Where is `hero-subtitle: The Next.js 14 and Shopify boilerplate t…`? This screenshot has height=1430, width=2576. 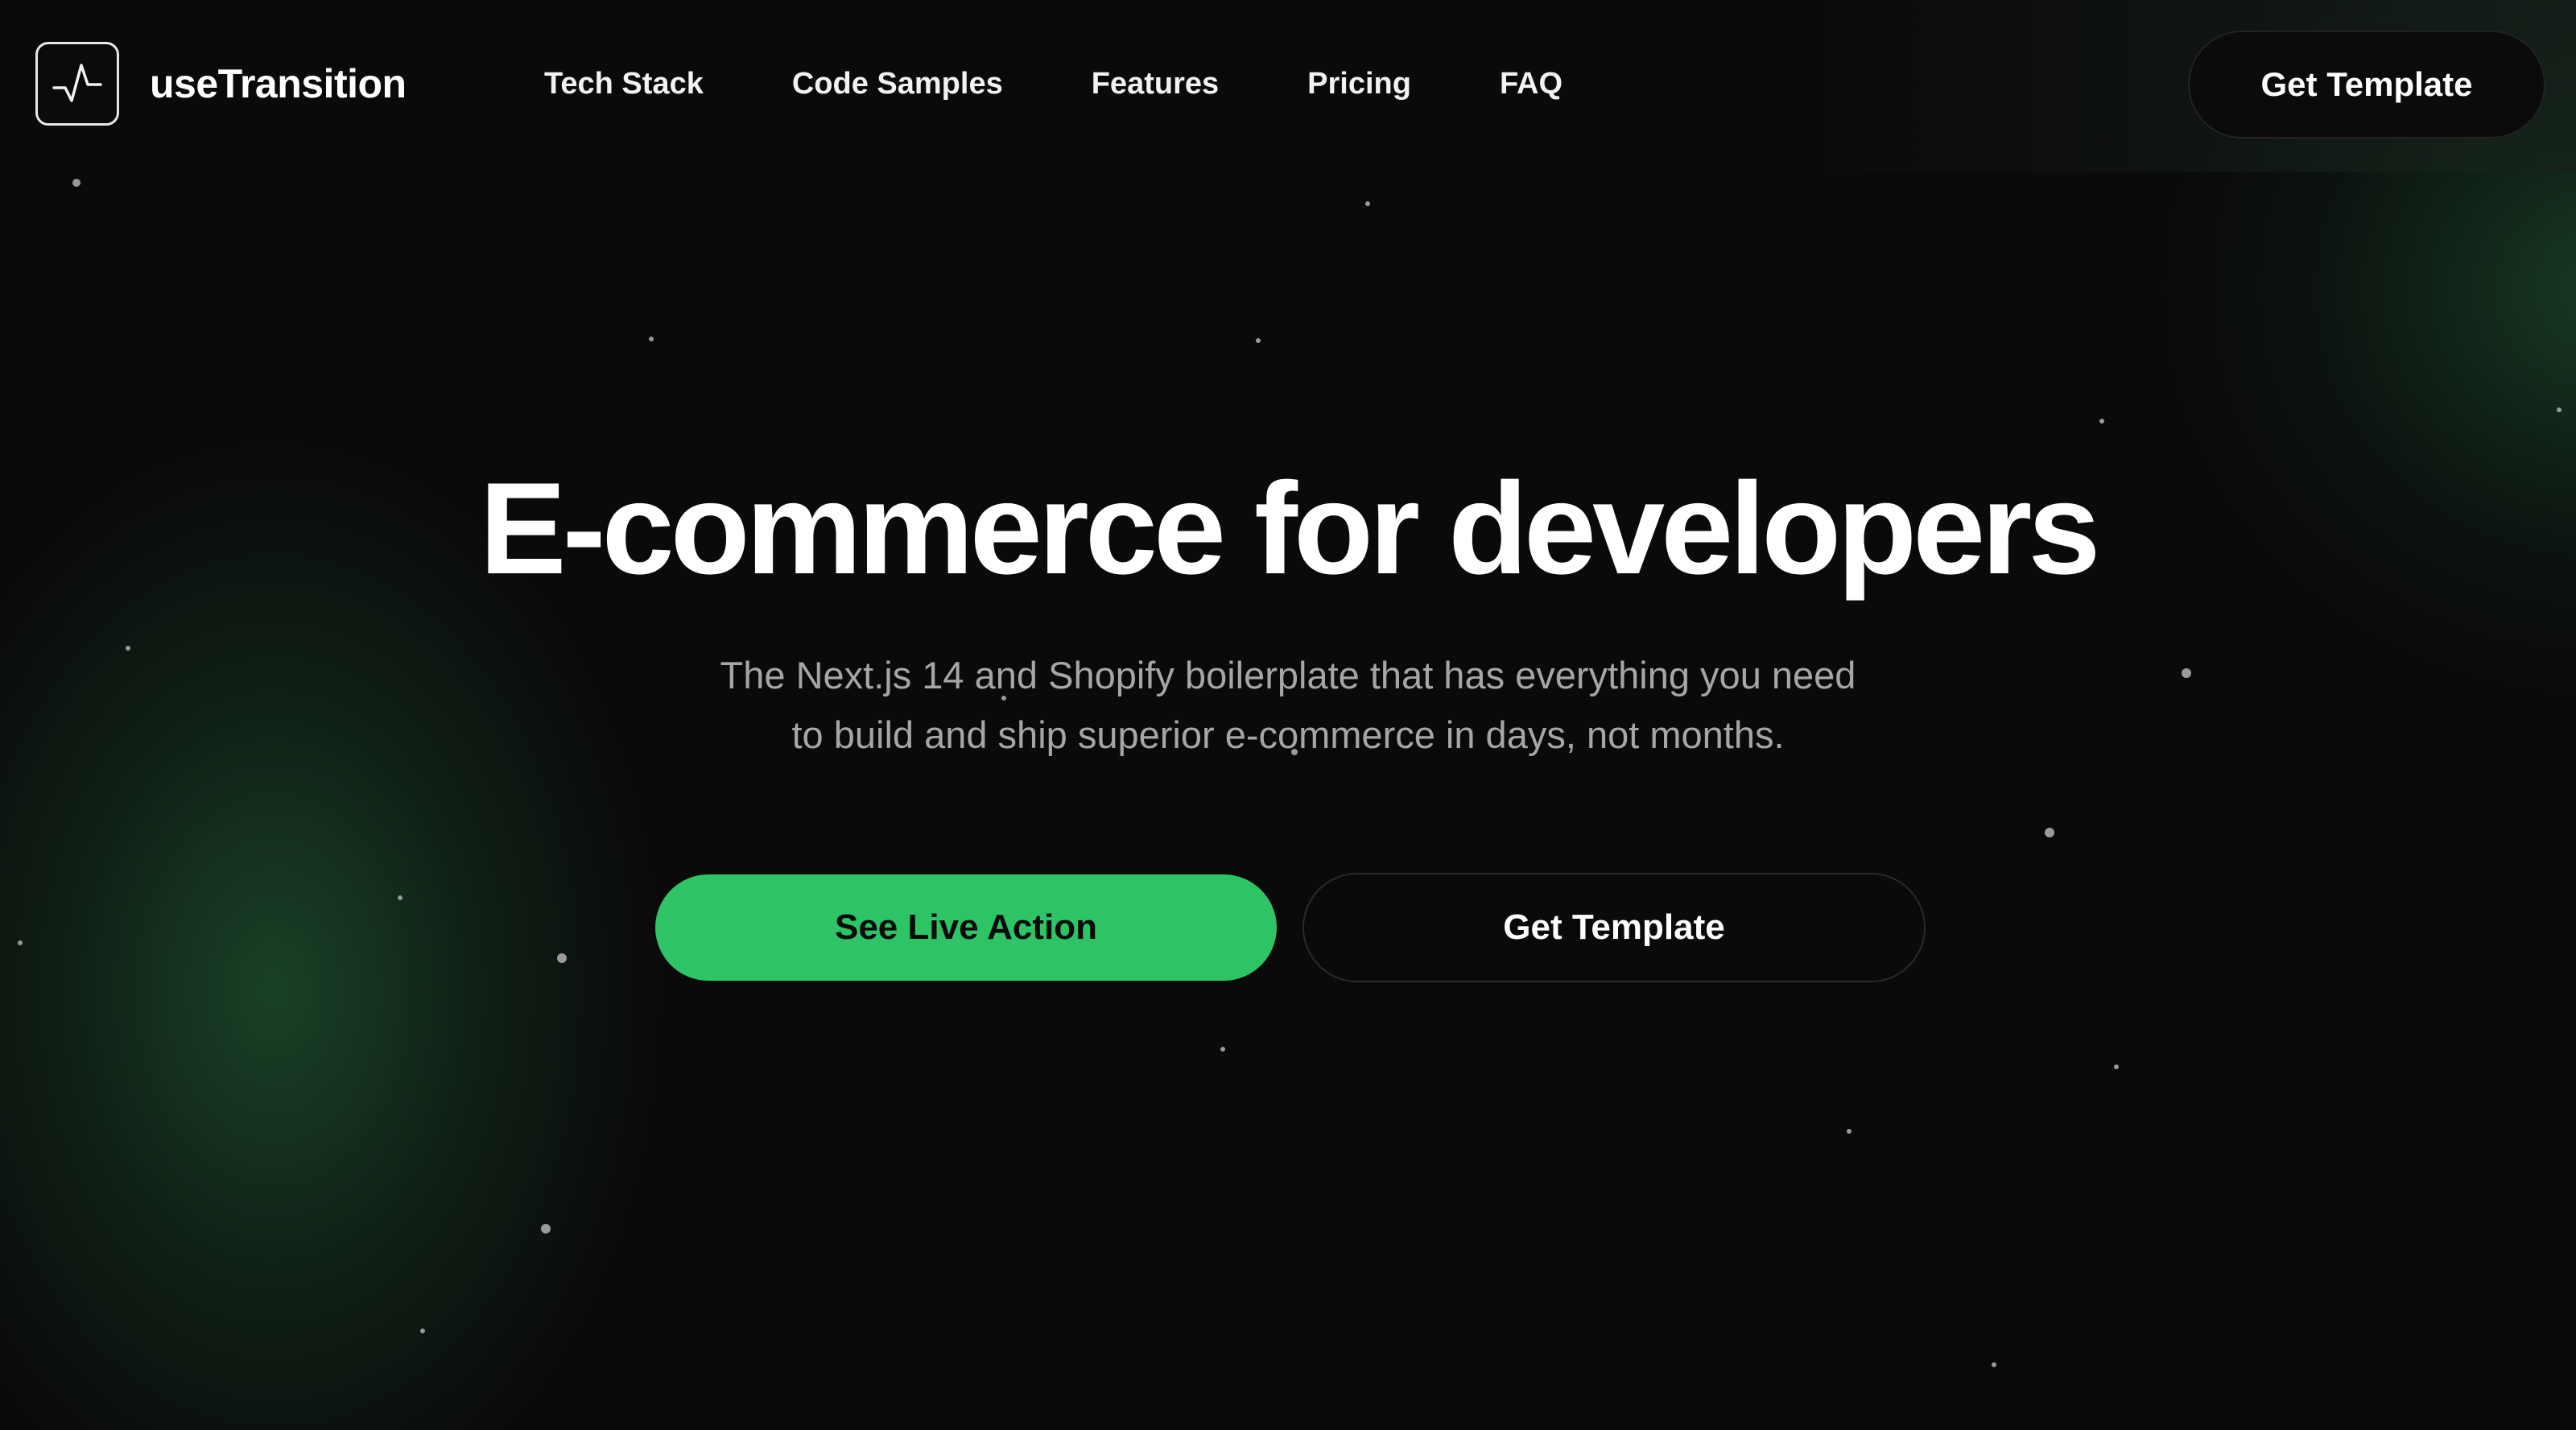 hero-subtitle: The Next.js 14 and Shopify boilerplate t… is located at coordinates (1288, 706).